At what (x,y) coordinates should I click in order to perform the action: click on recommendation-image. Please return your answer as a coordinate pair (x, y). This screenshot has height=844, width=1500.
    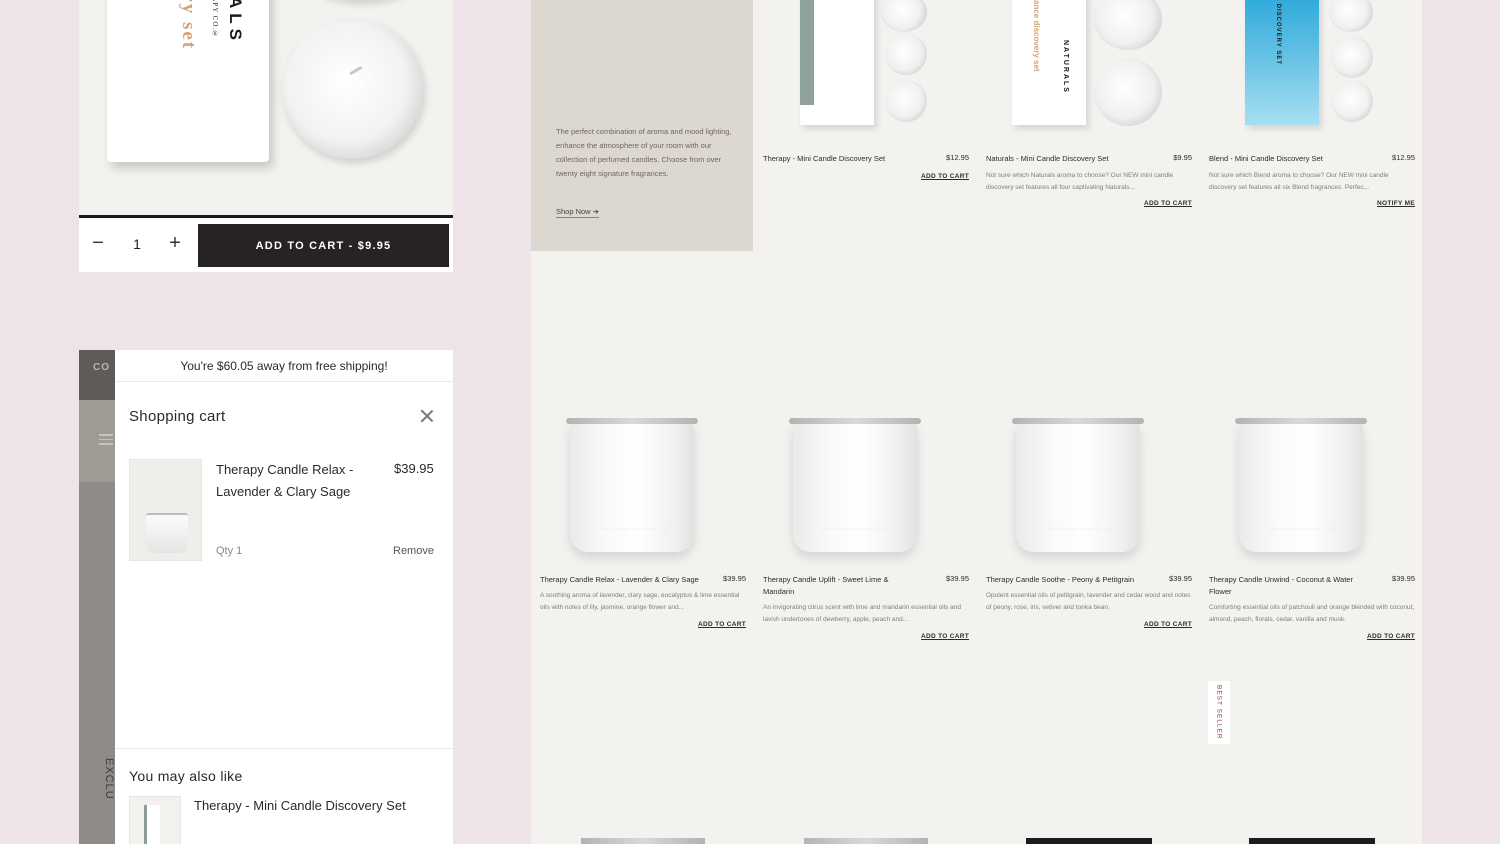
    Looking at the image, I should click on (155, 820).